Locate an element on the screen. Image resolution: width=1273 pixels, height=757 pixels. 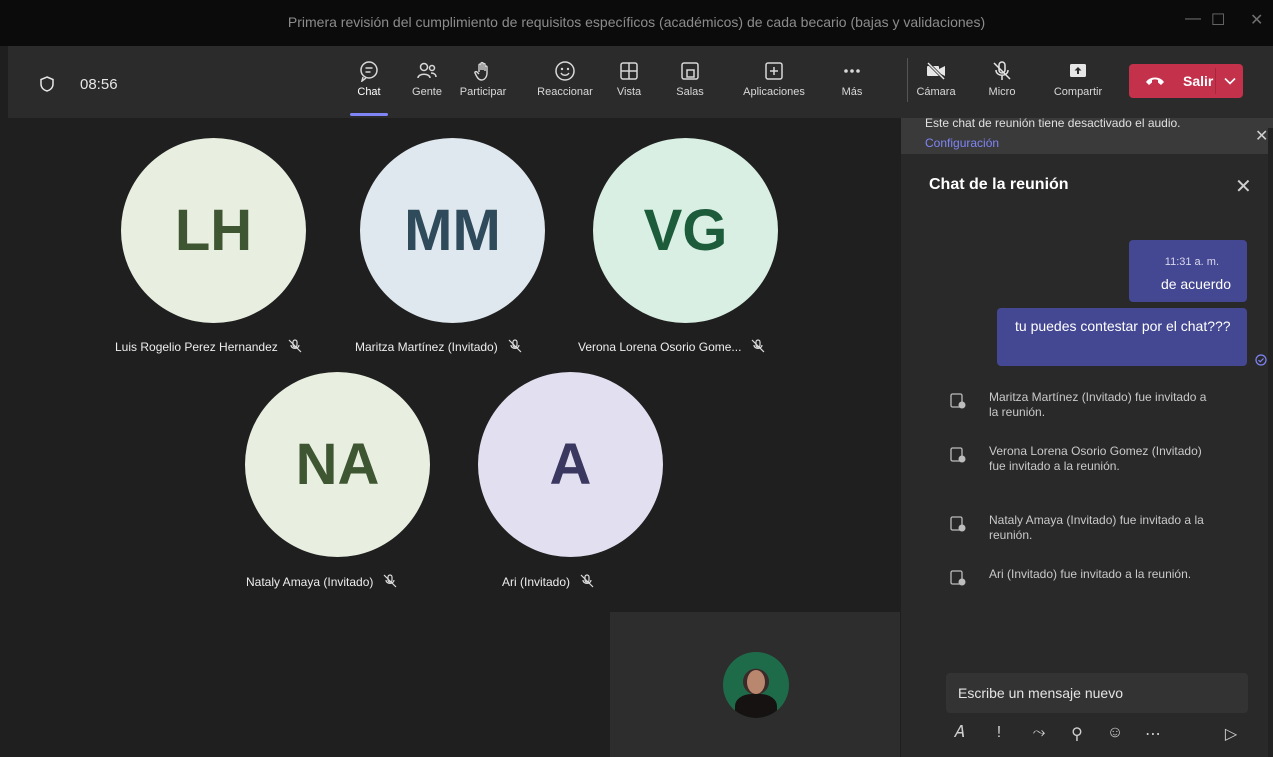
attach-icon: ⤳ is located at coordinates (1039, 734).